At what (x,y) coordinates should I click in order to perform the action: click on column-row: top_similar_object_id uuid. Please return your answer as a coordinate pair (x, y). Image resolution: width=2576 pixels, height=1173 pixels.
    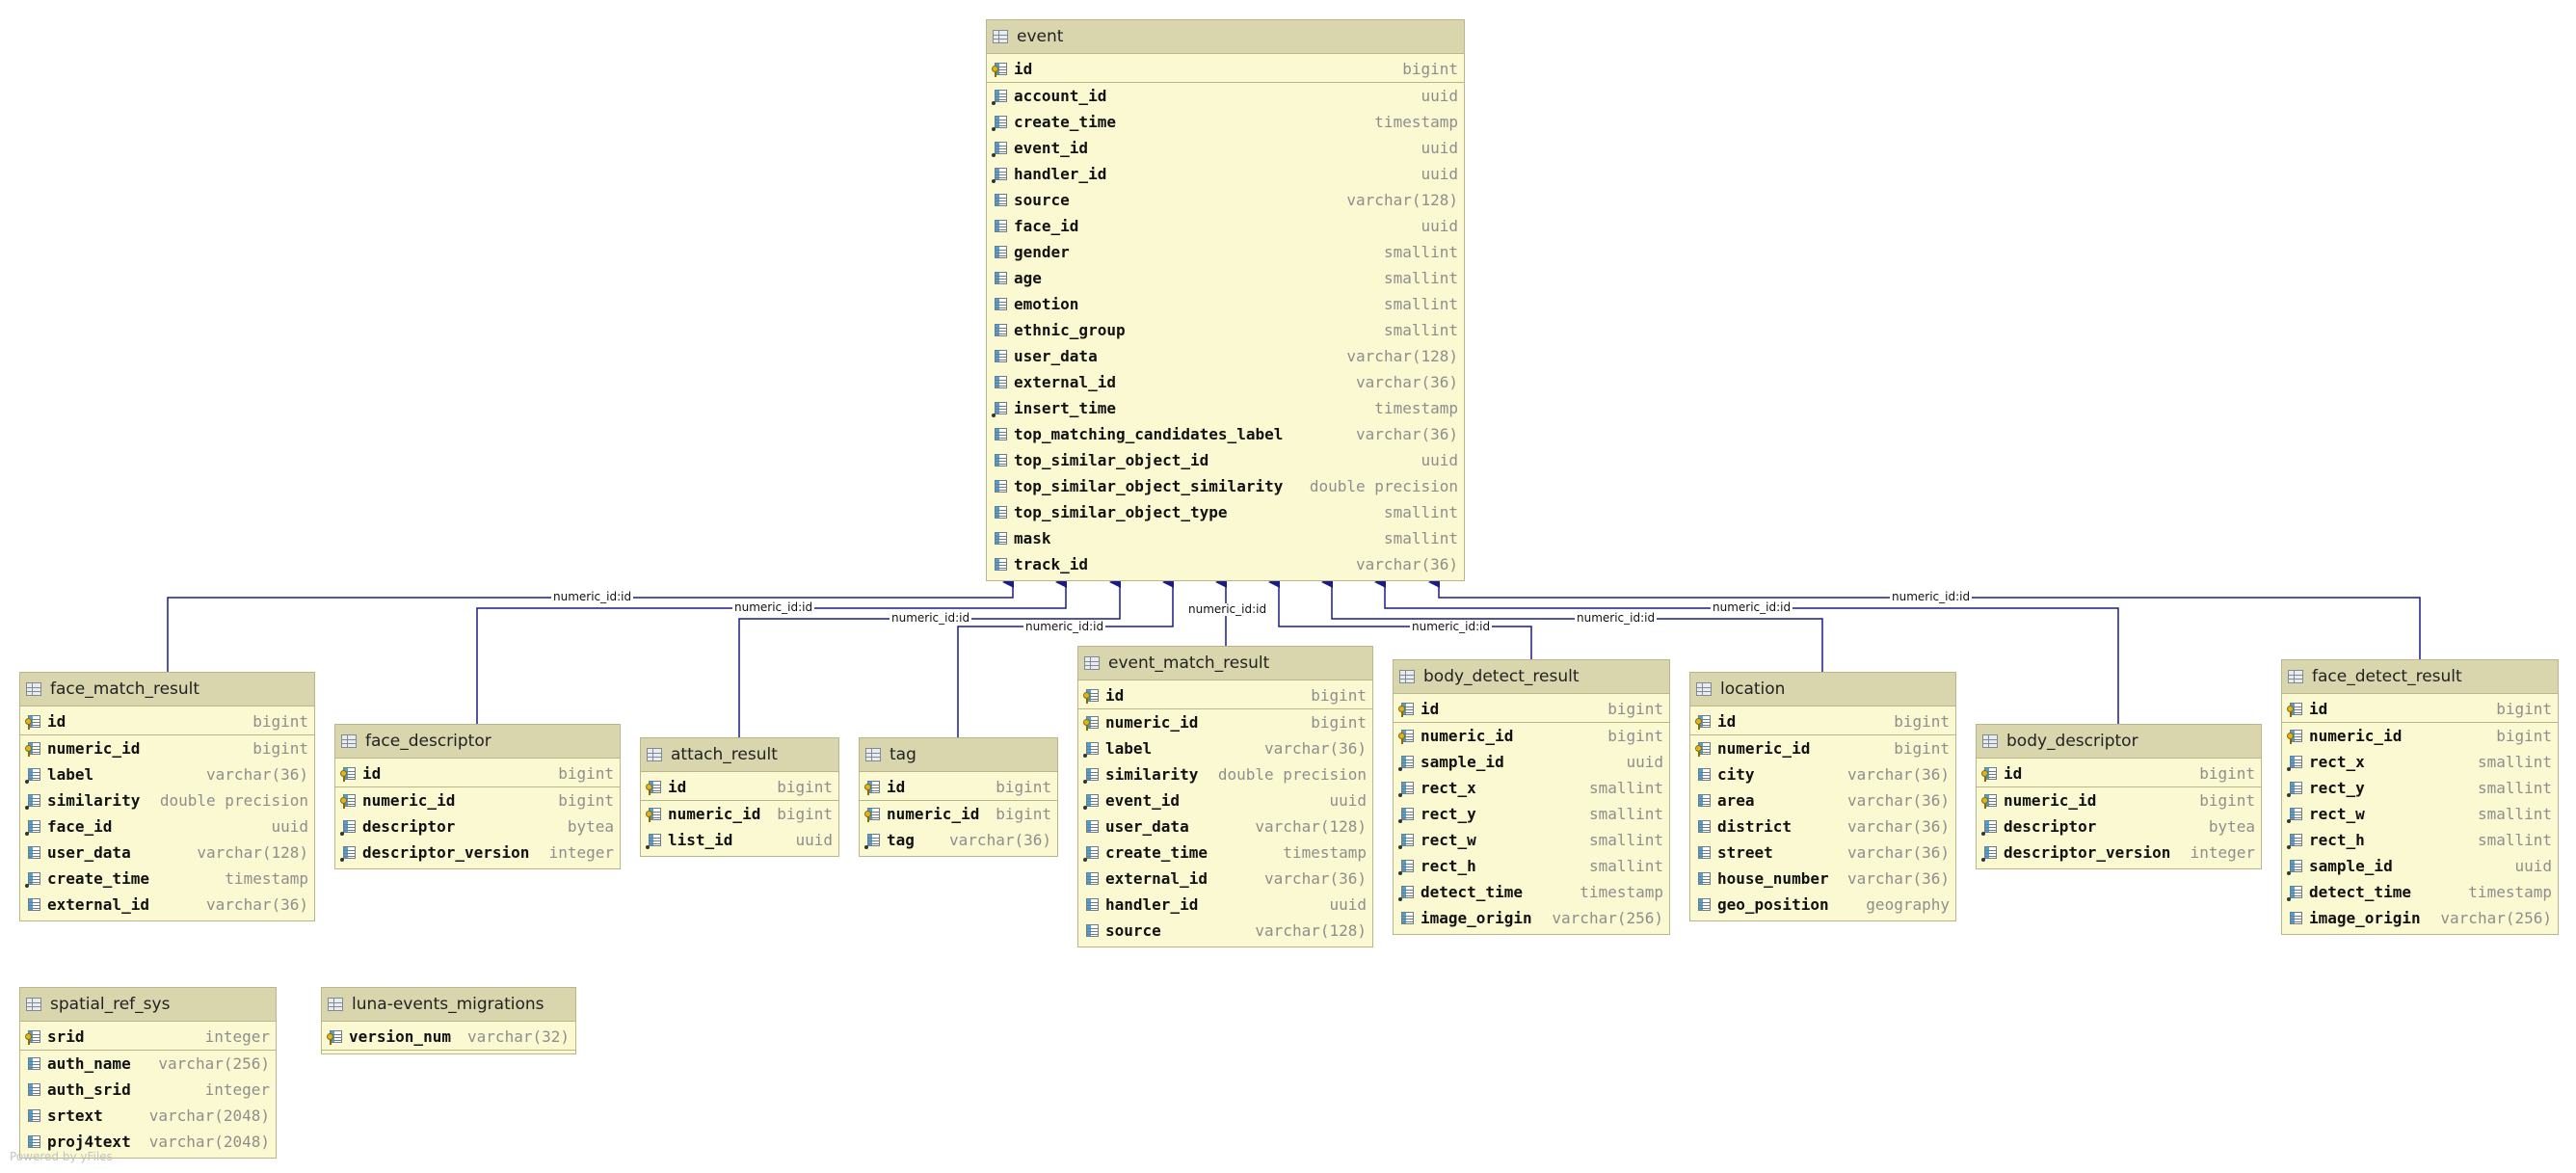
    Looking at the image, I should click on (1225, 460).